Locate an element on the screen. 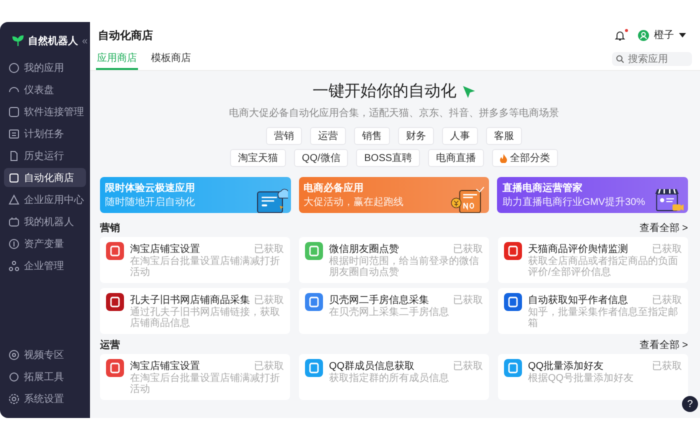 The width and height of the screenshot is (700, 426). app-description: 通过孔夫子旧书网店铺链接，获取店铺商品信息 is located at coordinates (205, 318).